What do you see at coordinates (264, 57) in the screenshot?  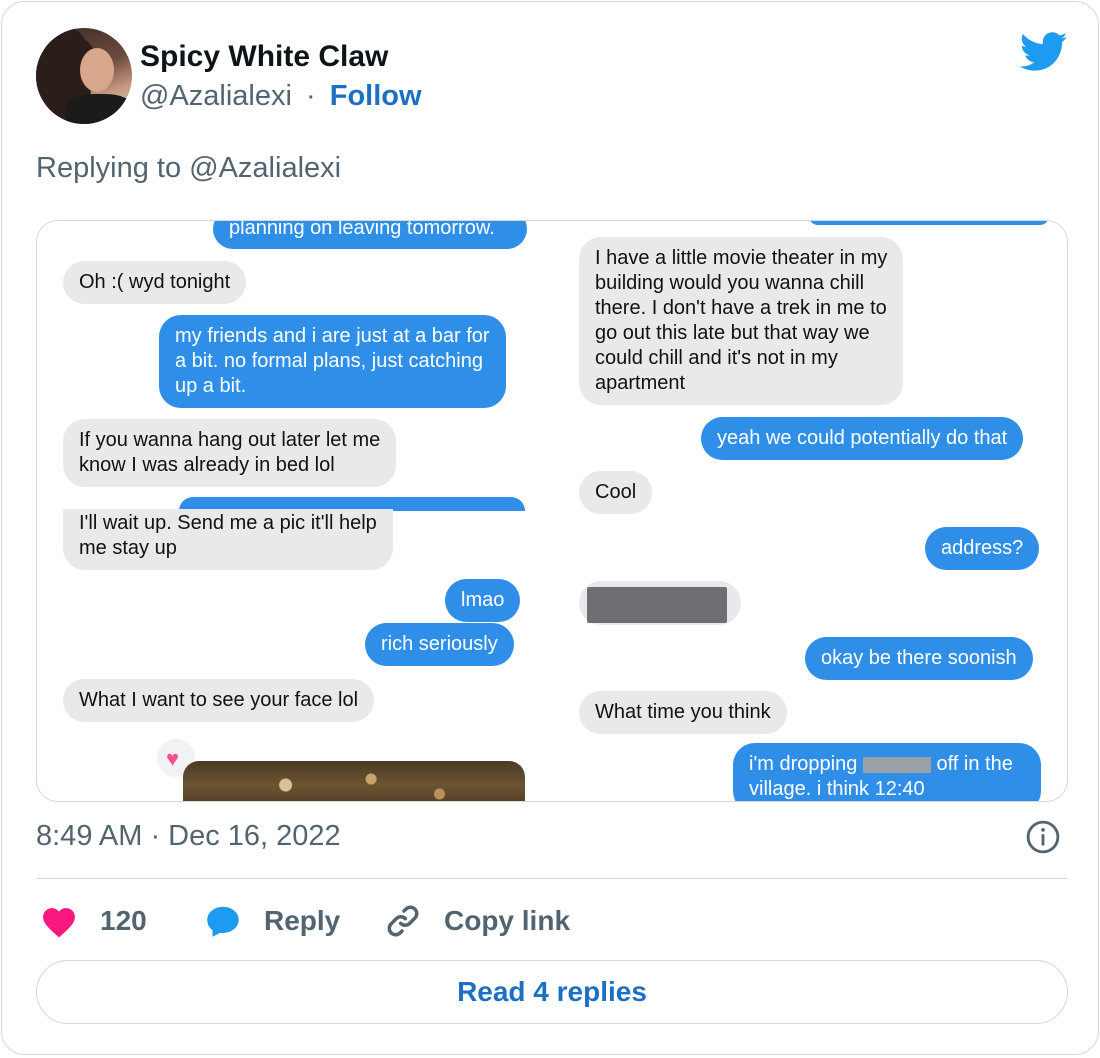 I see `author-name: Spicy White Claw` at bounding box center [264, 57].